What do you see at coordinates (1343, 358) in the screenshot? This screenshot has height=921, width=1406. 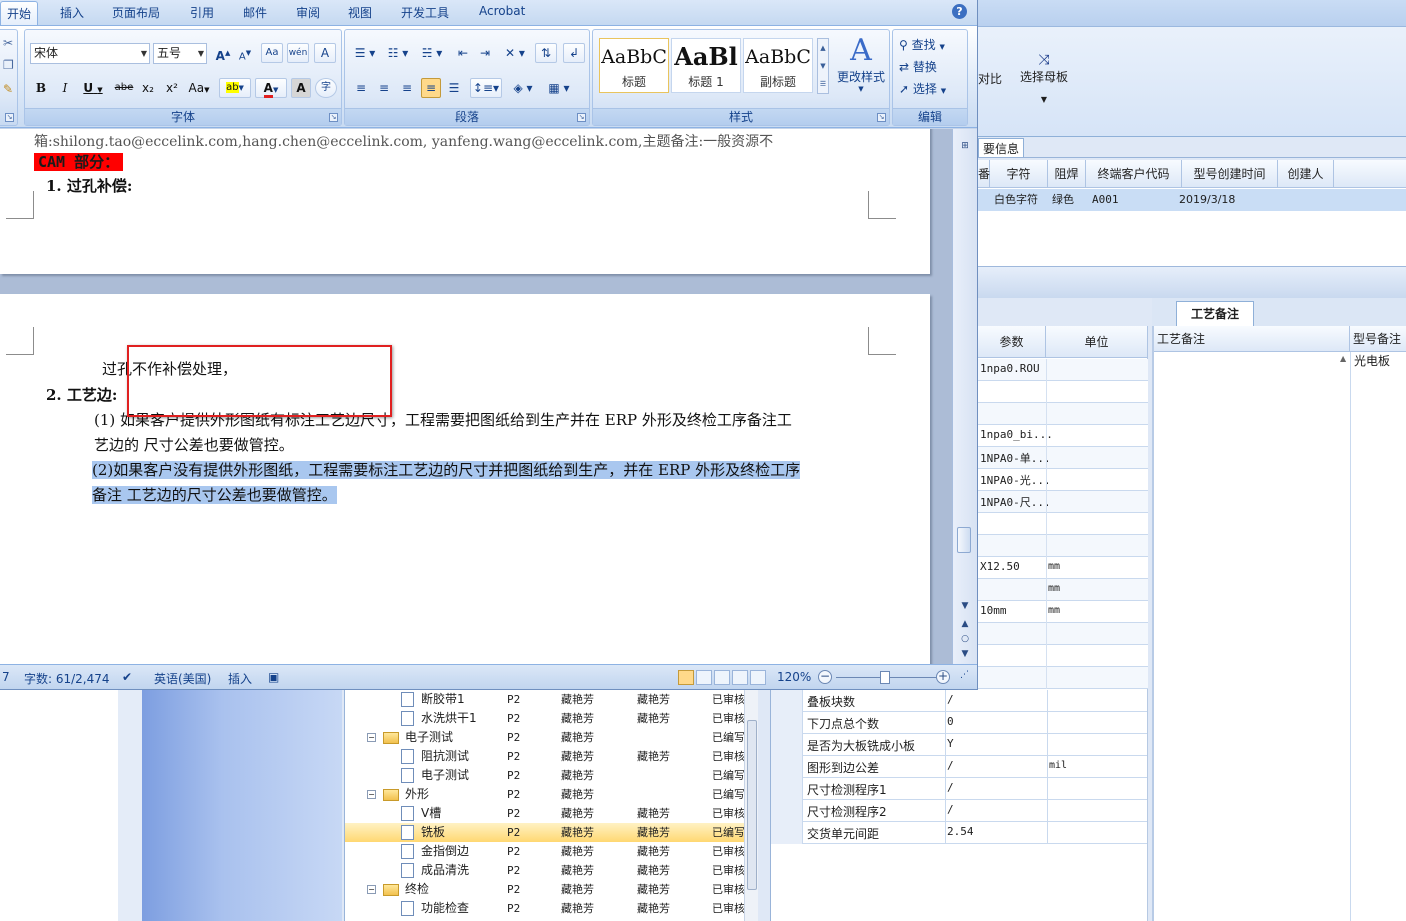 I see `scroll-up-icon: ▲` at bounding box center [1343, 358].